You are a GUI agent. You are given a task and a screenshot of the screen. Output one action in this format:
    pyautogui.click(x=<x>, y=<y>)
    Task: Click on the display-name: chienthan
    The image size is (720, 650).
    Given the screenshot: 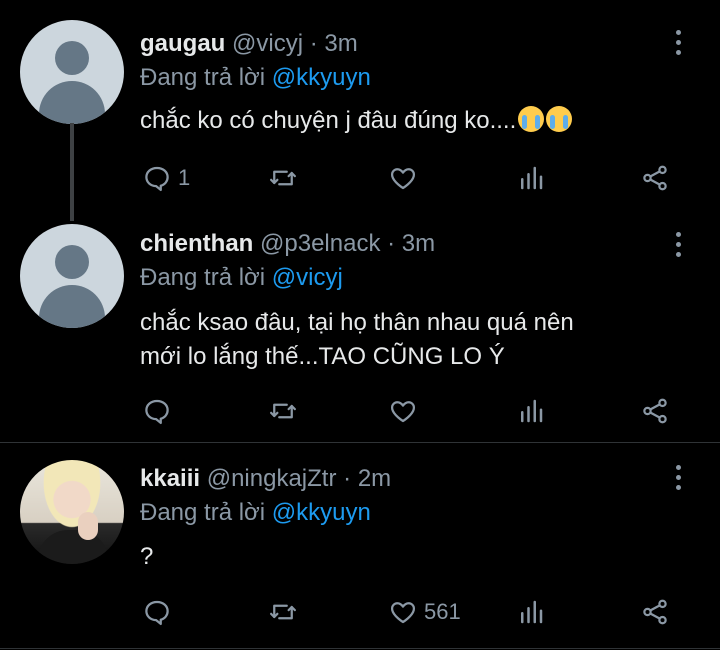 What is the action you would take?
    pyautogui.click(x=196, y=243)
    